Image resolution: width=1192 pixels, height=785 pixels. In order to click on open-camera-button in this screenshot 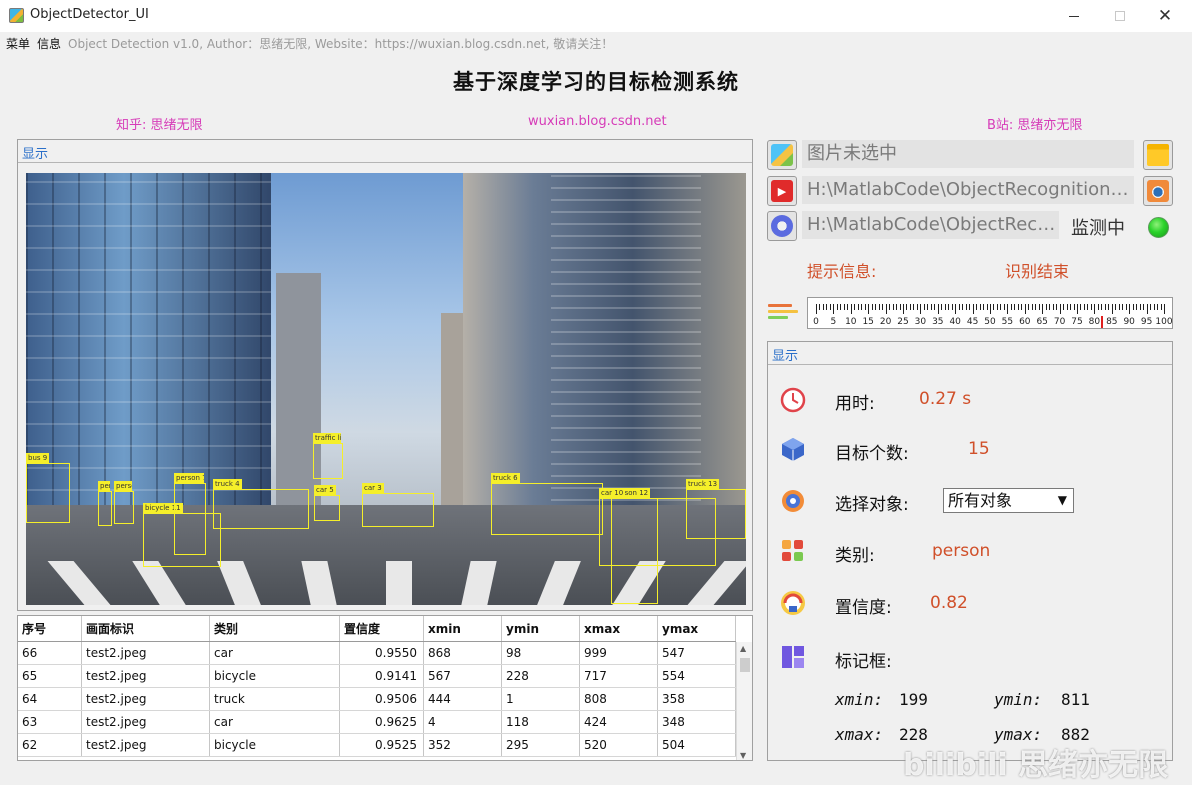, I will do `click(1158, 191)`.